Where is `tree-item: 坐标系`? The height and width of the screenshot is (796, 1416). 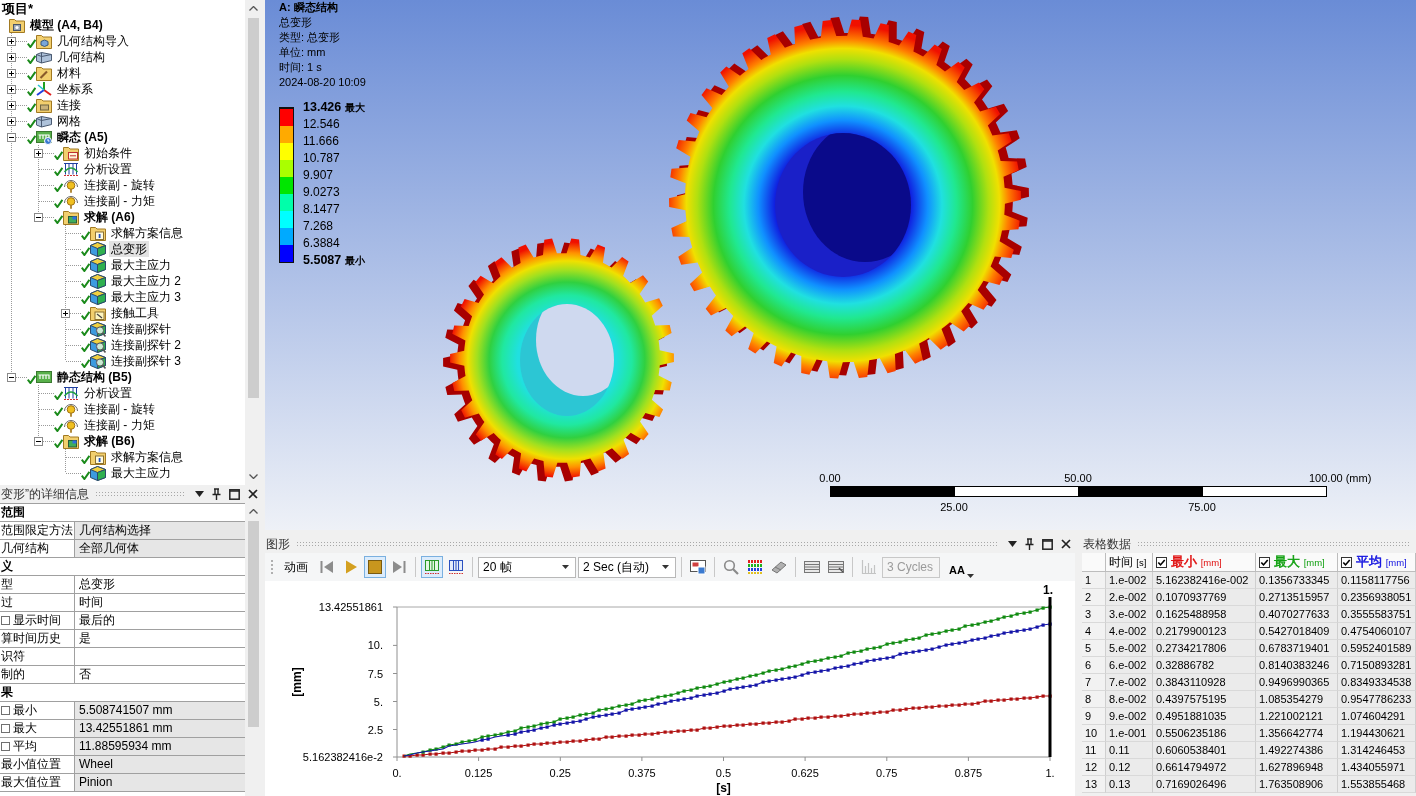
tree-item: 坐标系 is located at coordinates (75, 89).